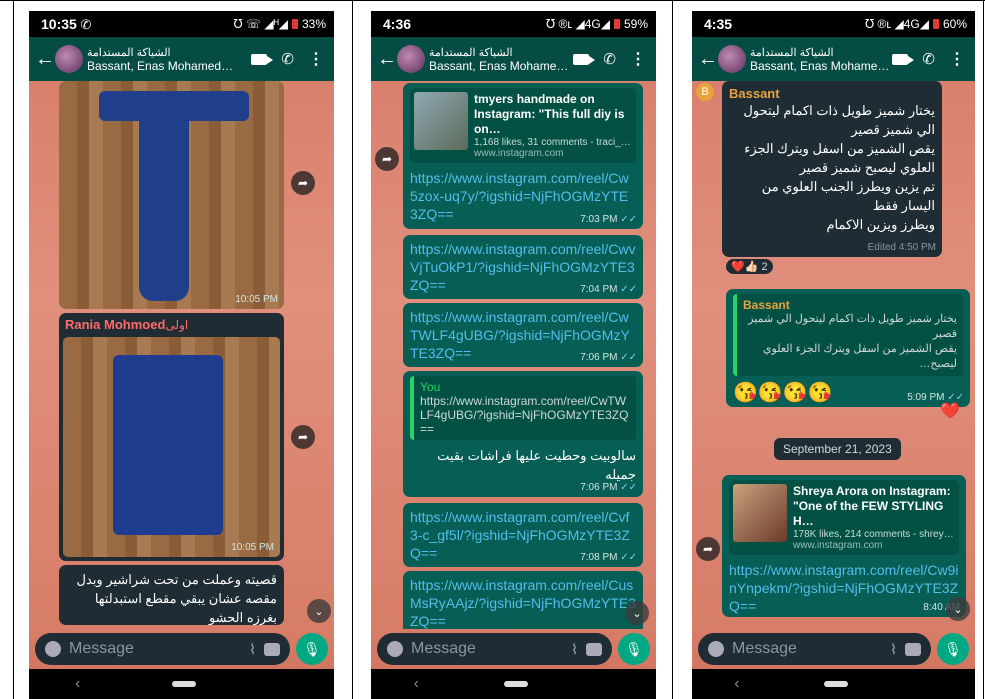  I want to click on sender-avatar: B, so click(705, 92).